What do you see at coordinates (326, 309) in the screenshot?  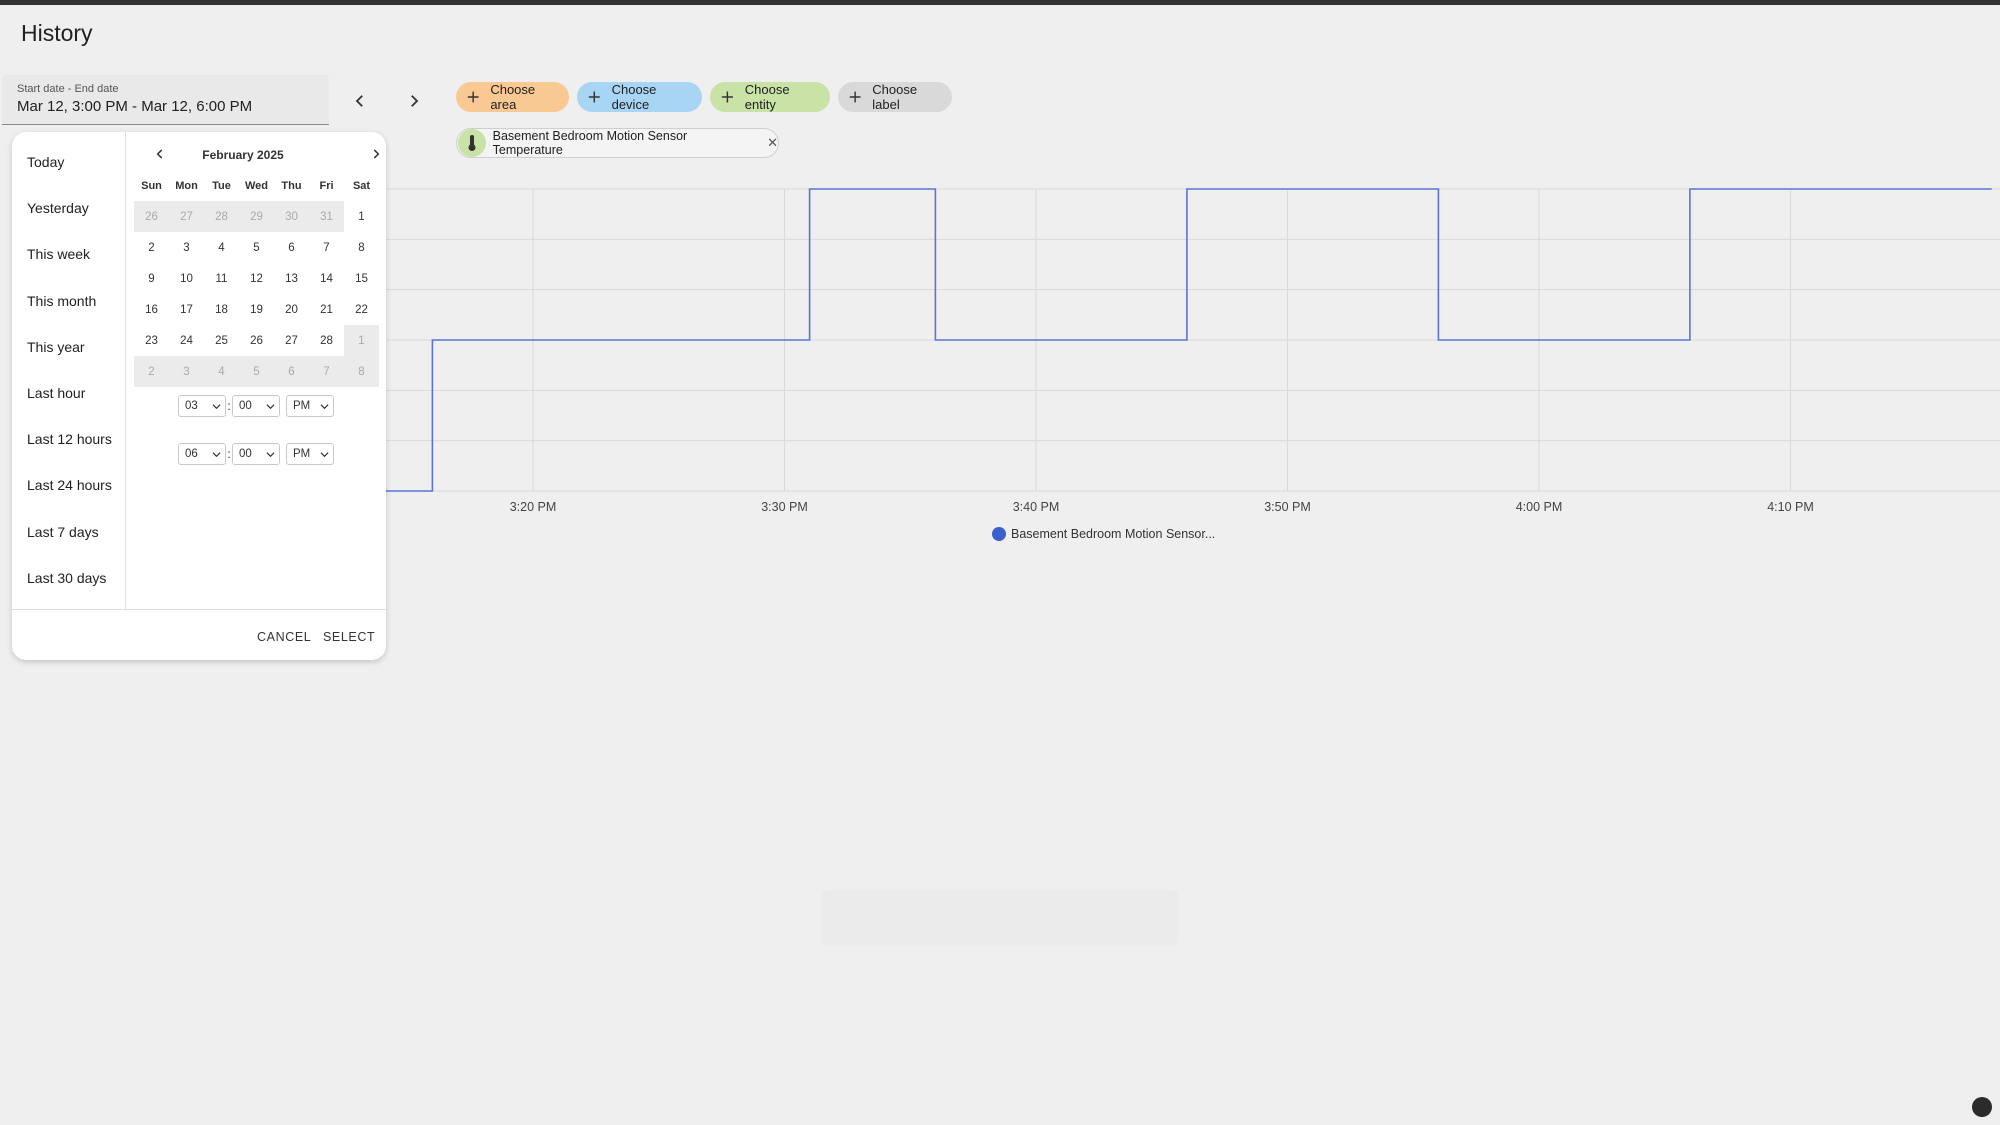 I see `calendar-day: 21` at bounding box center [326, 309].